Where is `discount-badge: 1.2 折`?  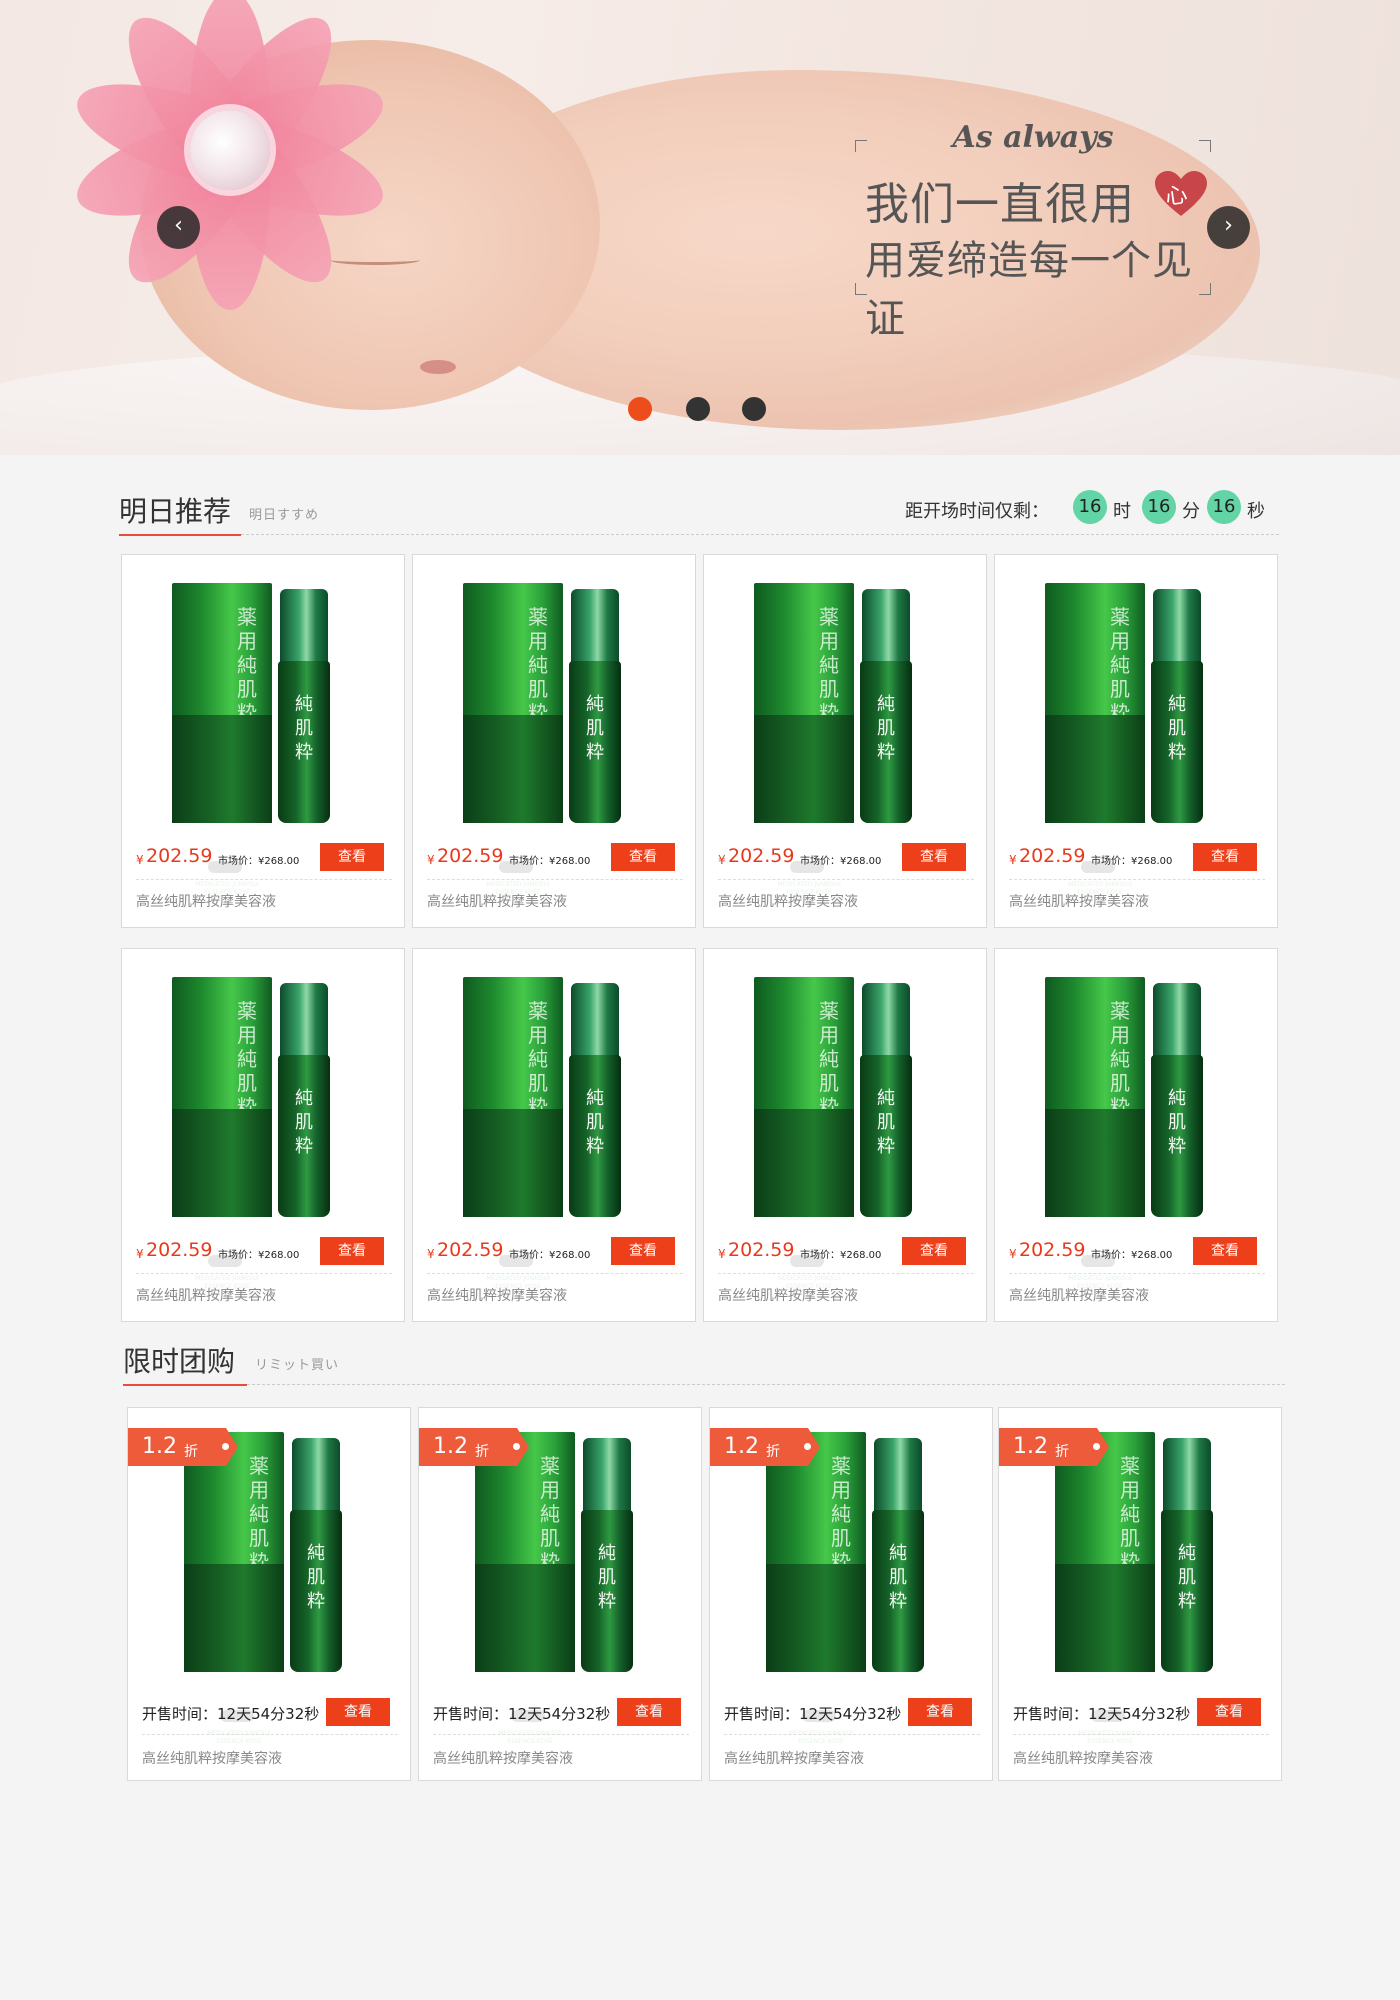
discount-badge: 1.2 折 is located at coordinates (1054, 1447).